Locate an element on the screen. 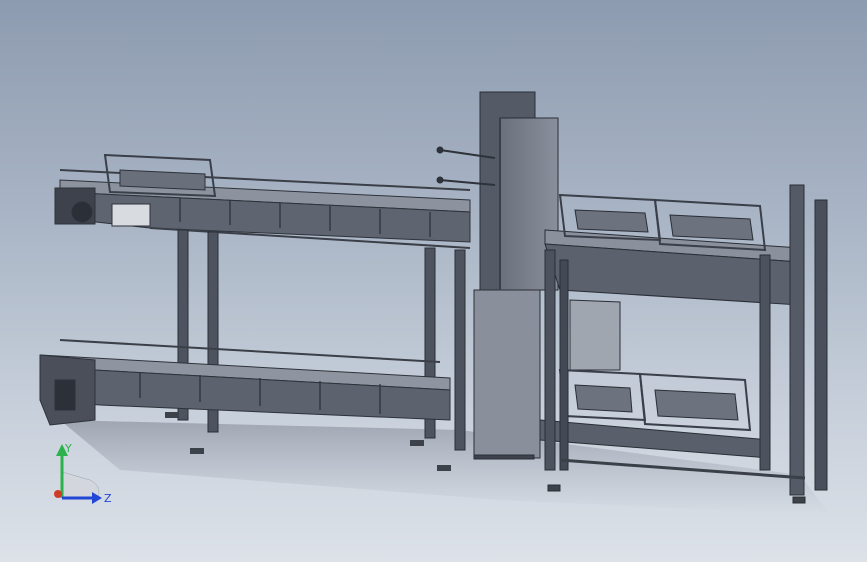  y-axis-label: Y is located at coordinates (68, 448).